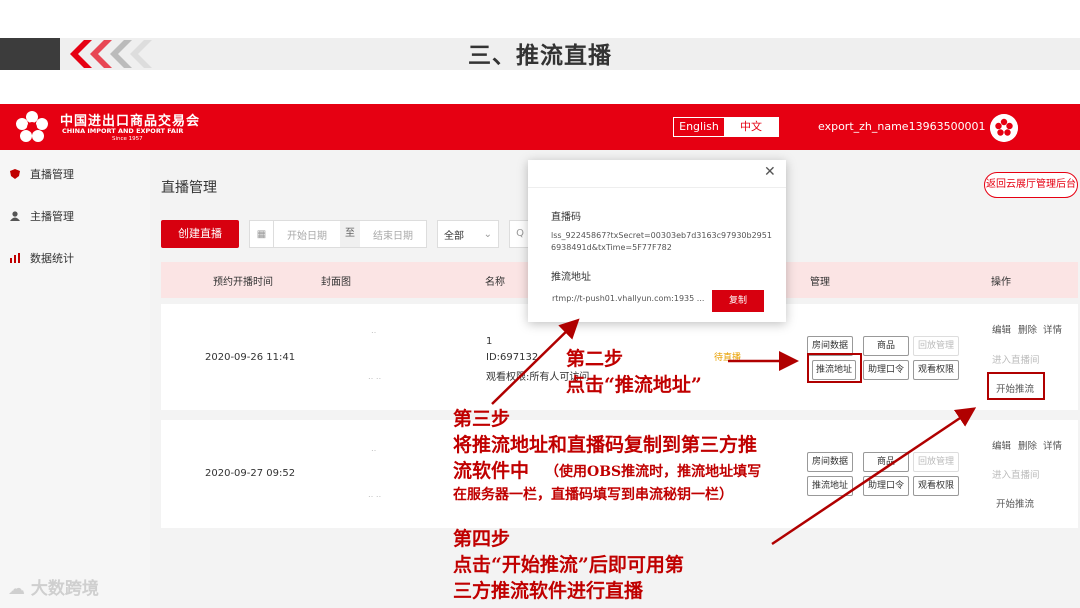 The height and width of the screenshot is (608, 1080). I want to click on watermark: ☁ 大数跨境, so click(53, 586).